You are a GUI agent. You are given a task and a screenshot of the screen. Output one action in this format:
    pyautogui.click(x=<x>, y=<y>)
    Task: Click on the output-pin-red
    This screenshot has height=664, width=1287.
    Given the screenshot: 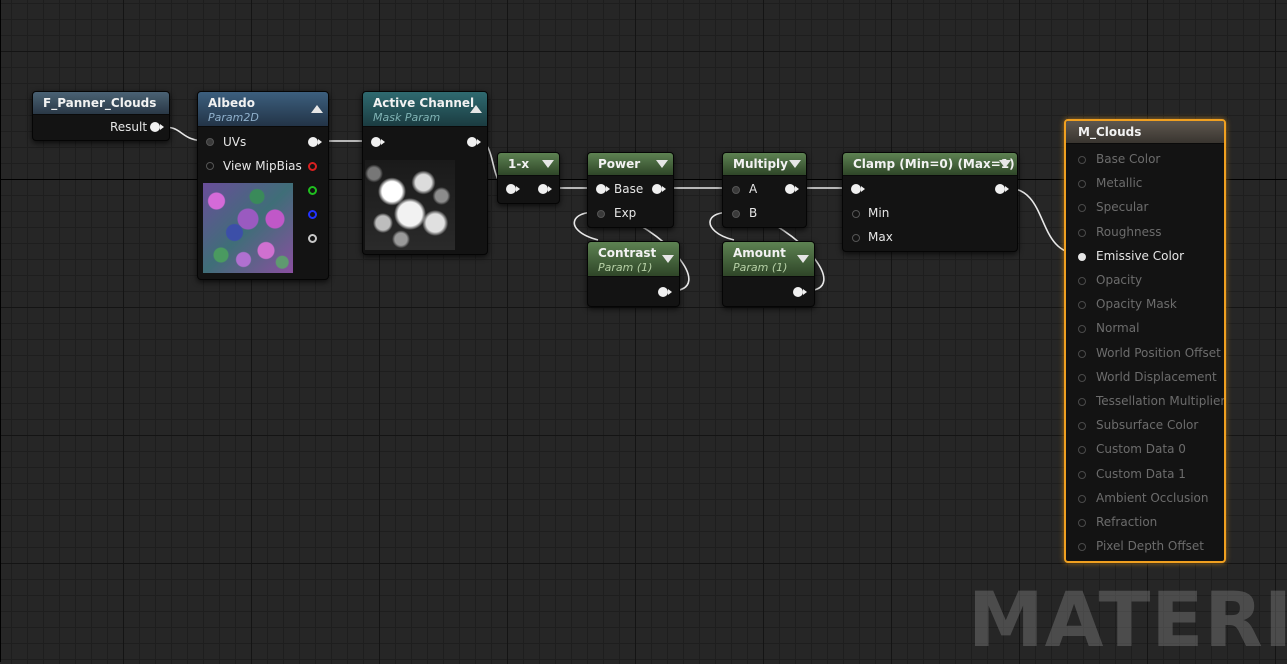 What is the action you would take?
    pyautogui.click(x=312, y=166)
    